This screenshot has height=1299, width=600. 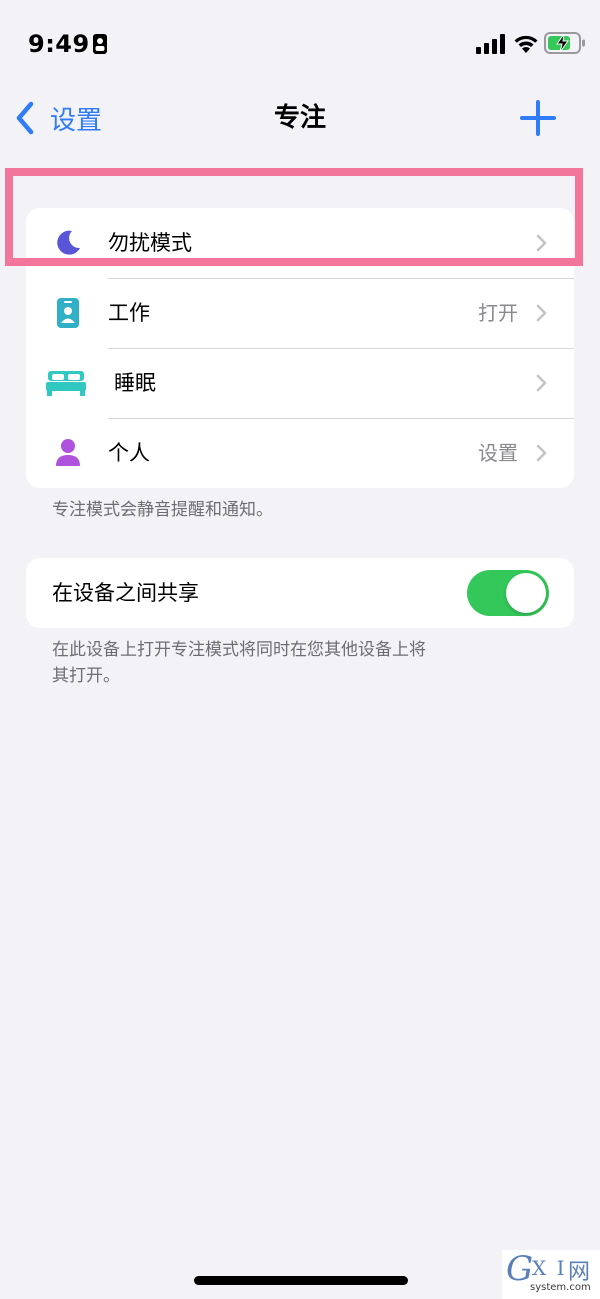 What do you see at coordinates (68, 243) in the screenshot?
I see `moon-icon` at bounding box center [68, 243].